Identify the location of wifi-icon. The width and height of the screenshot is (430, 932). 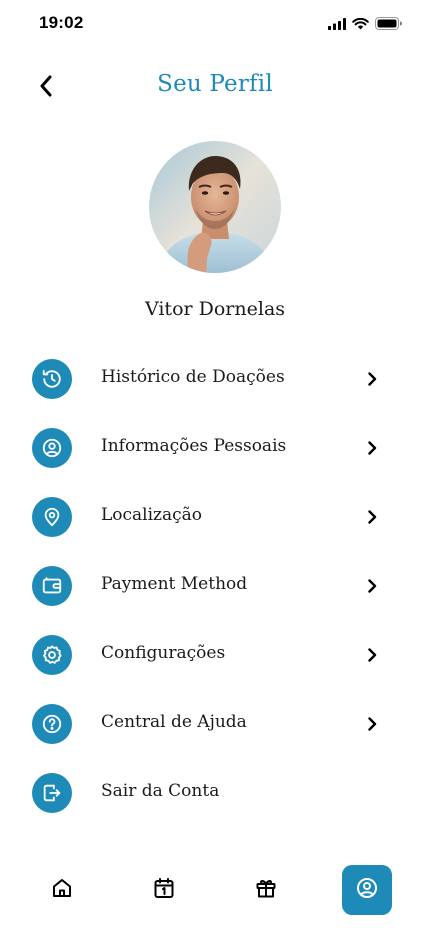
(360, 24).